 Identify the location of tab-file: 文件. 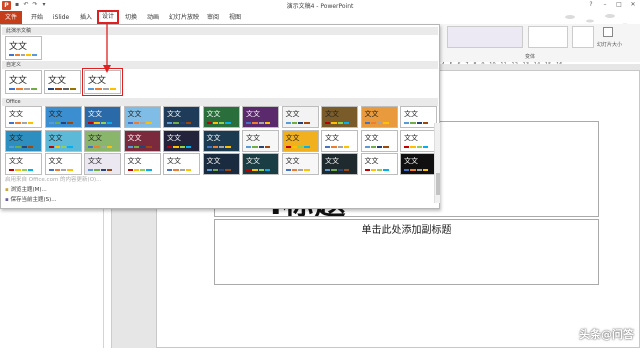
(11, 17).